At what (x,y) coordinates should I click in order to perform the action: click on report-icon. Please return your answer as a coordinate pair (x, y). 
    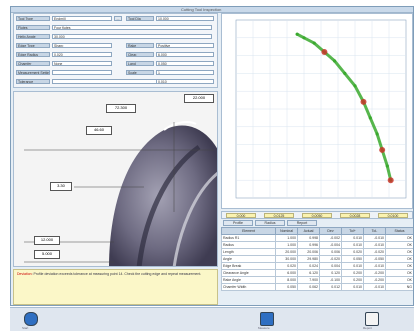
    Looking at the image, I should click on (372, 319).